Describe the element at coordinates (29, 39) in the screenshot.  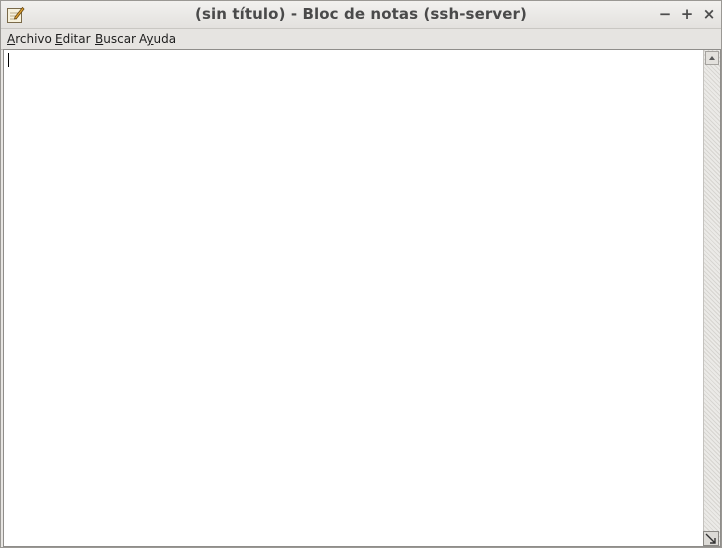
I see `menu-archivo: Archivo` at that location.